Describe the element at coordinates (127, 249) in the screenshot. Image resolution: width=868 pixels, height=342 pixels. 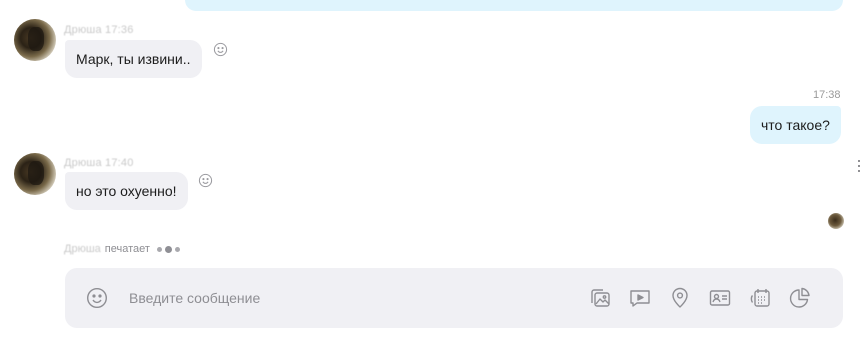
I see `typing-label: печатает` at that location.